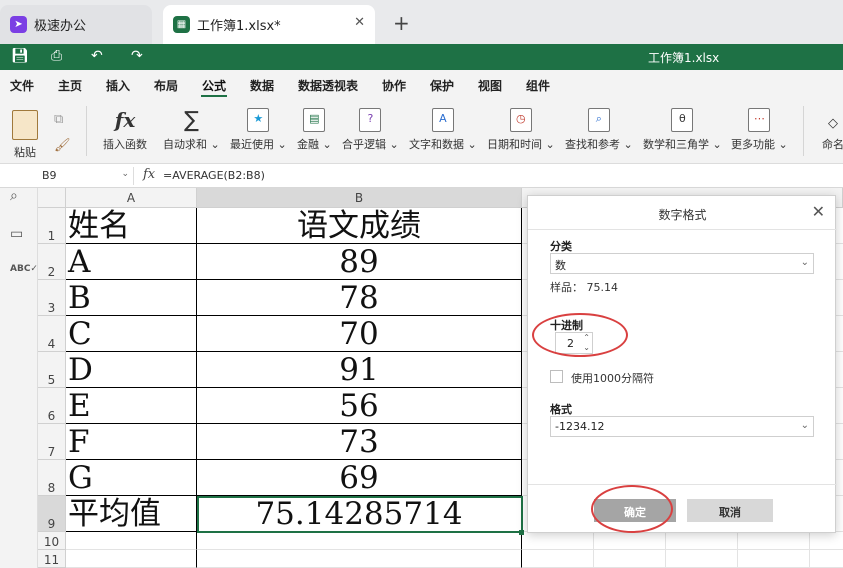 This screenshot has height=568, width=843. What do you see at coordinates (269, 24) in the screenshot?
I see `tab-workbook: ▦ 工作簿1.xlsx* ✕` at bounding box center [269, 24].